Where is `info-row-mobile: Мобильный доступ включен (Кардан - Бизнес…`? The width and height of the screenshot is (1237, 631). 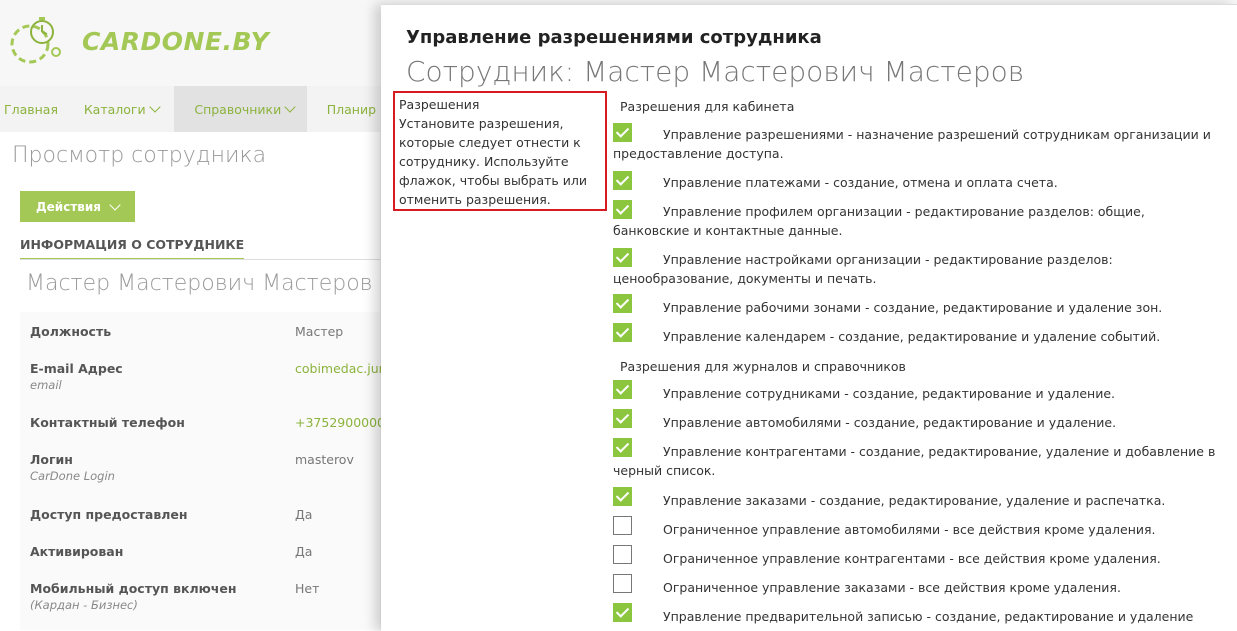
info-row-mobile: Мобильный доступ включен (Кардан - Бизнес… is located at coordinates (133, 596).